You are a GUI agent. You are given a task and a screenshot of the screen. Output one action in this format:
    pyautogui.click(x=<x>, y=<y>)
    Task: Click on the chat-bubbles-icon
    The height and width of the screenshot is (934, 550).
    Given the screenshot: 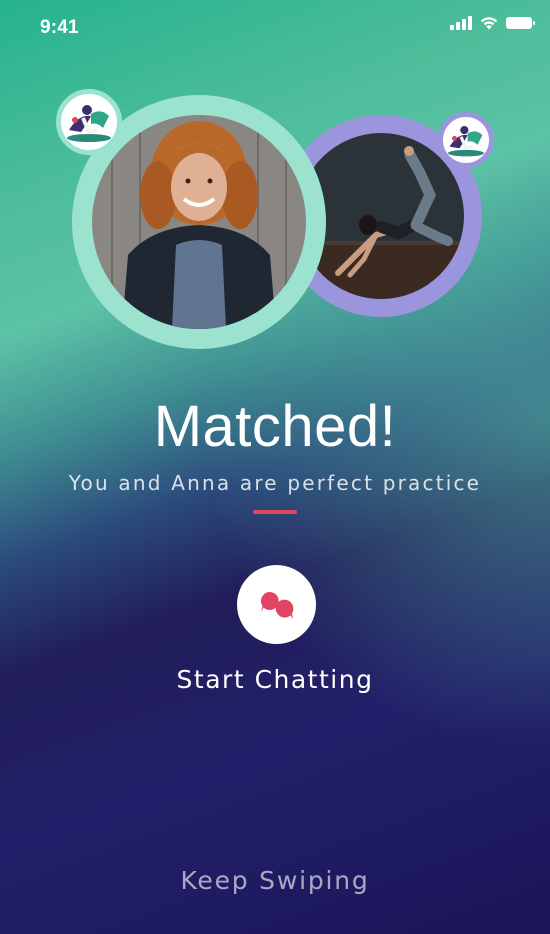 What is the action you would take?
    pyautogui.click(x=276, y=605)
    